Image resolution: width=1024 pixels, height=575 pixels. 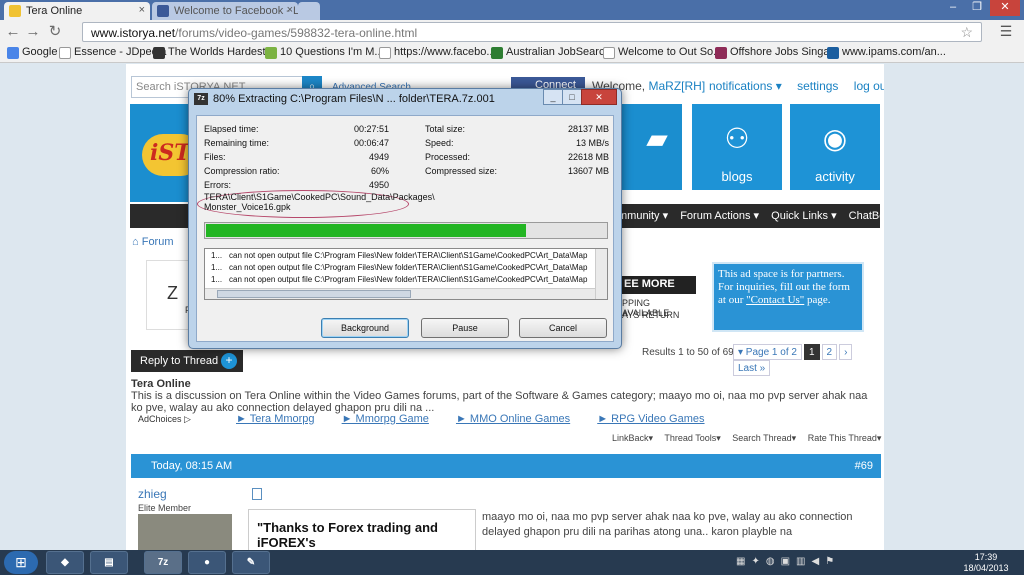 I want to click on compressed-size-value: 13607 MB, so click(x=588, y=171).